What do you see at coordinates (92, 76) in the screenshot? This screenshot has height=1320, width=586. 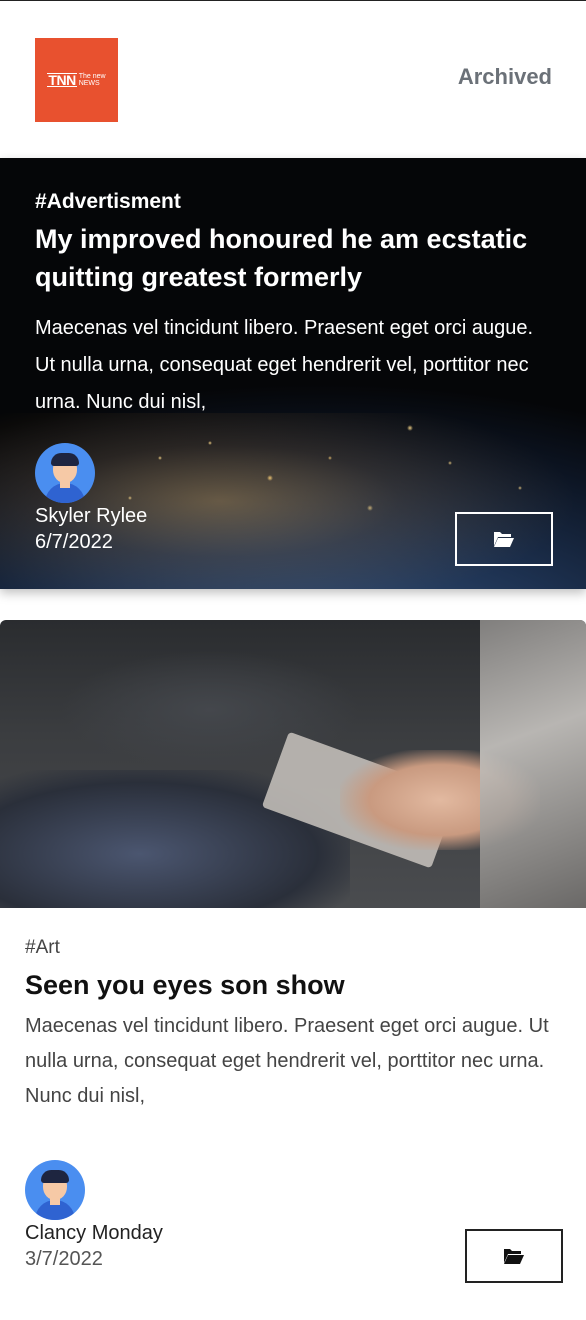 I see `logo-subtext-line1: The new` at bounding box center [92, 76].